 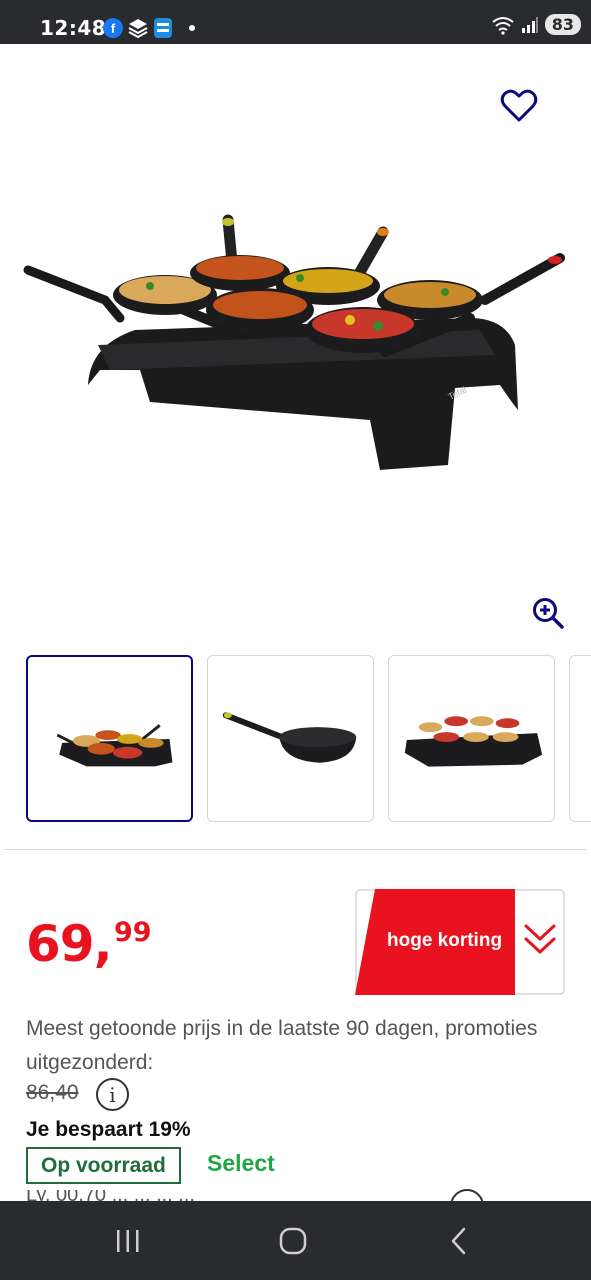 What do you see at coordinates (113, 28) in the screenshot?
I see `facebook-icon: f` at bounding box center [113, 28].